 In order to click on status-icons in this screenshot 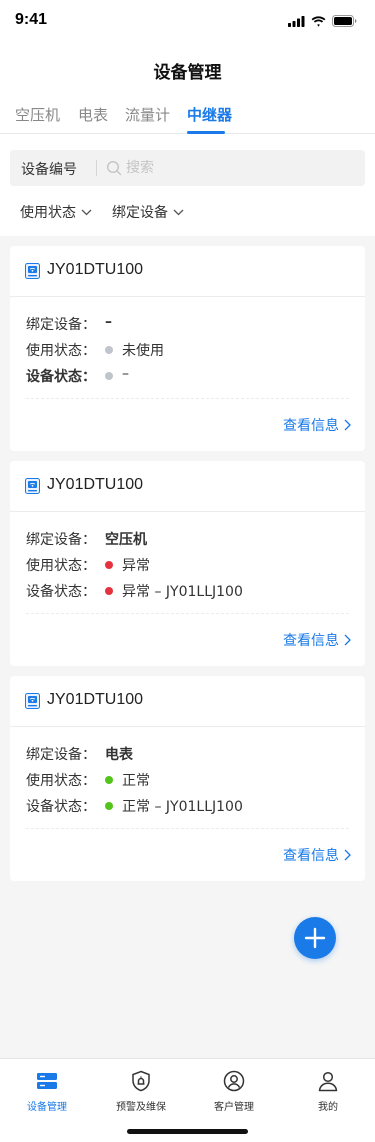, I will do `click(322, 21)`.